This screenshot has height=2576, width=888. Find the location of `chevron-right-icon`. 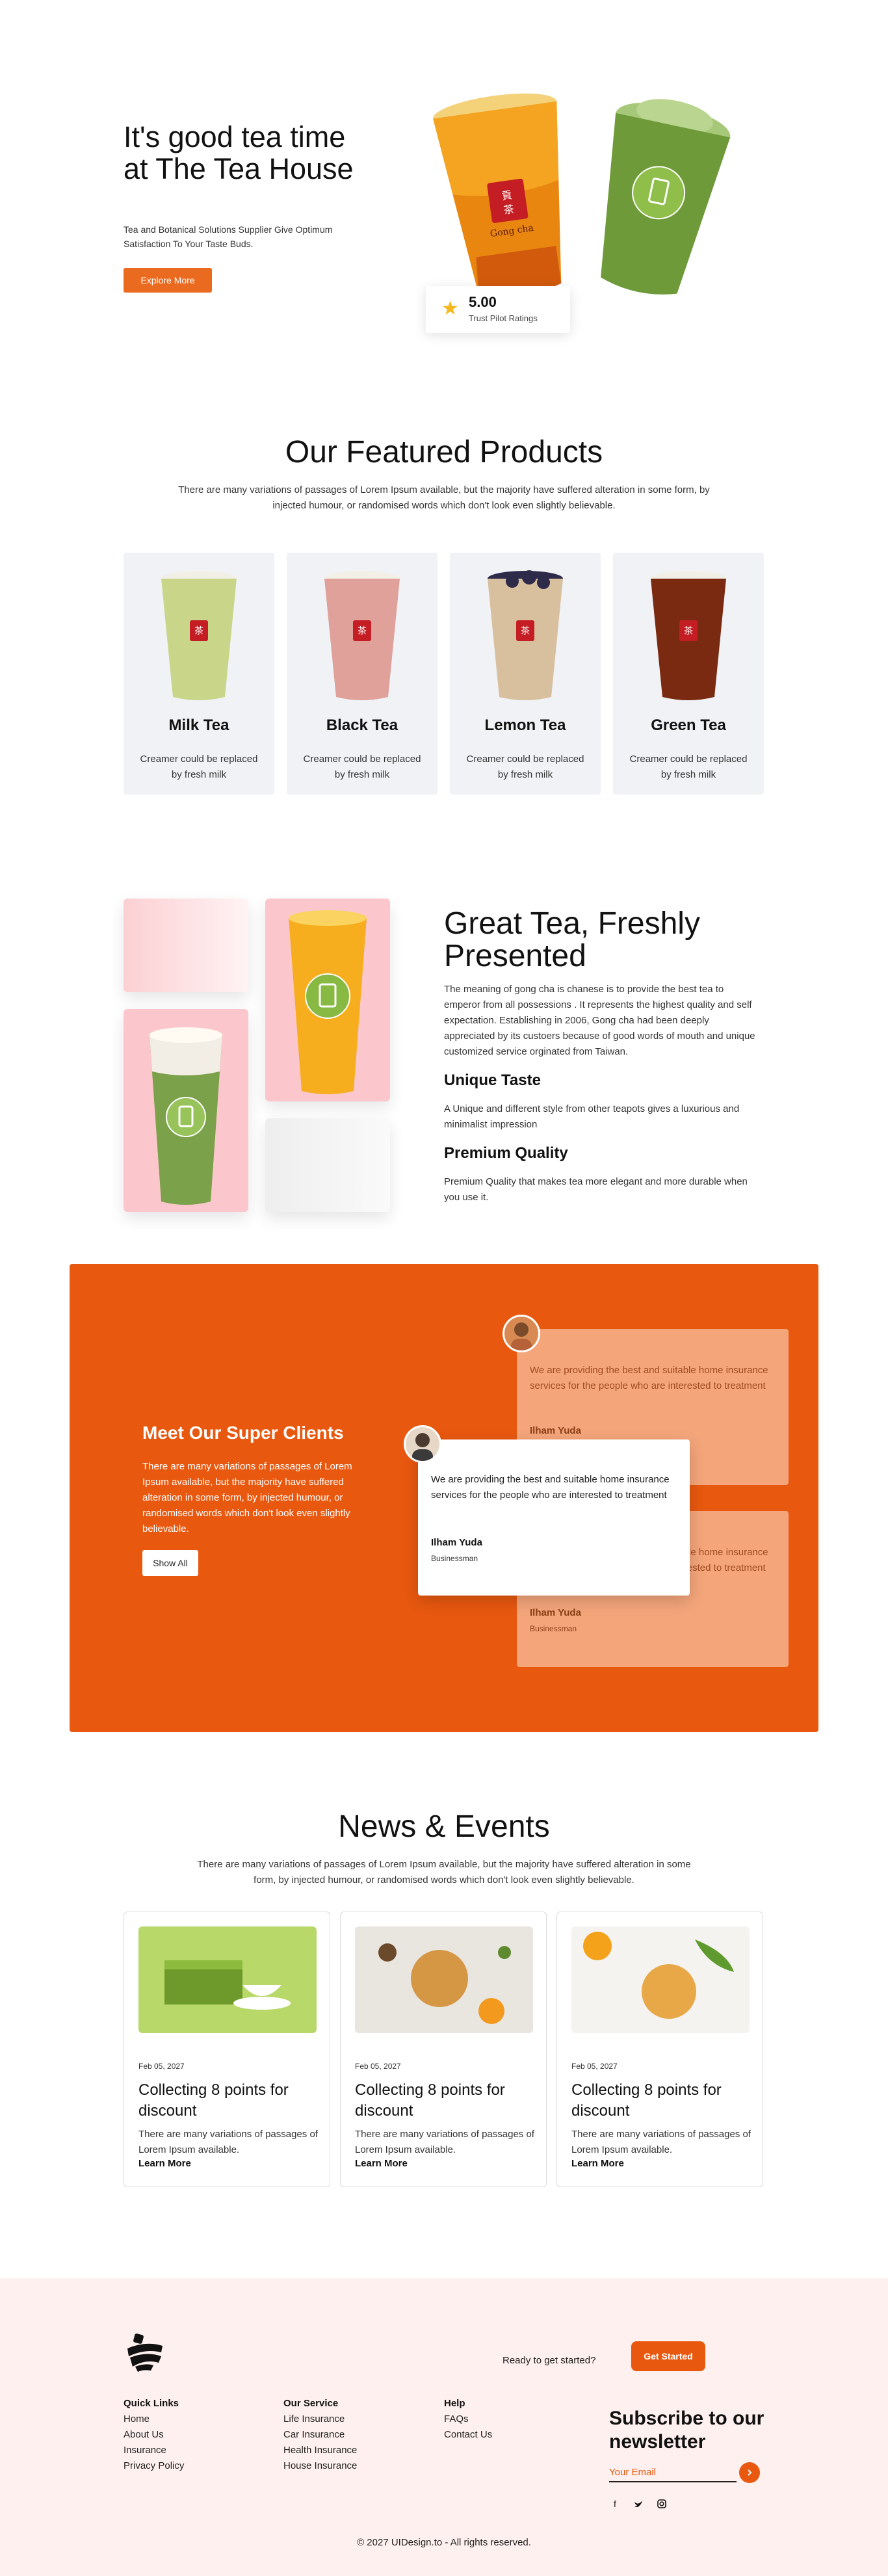

chevron-right-icon is located at coordinates (750, 2472).